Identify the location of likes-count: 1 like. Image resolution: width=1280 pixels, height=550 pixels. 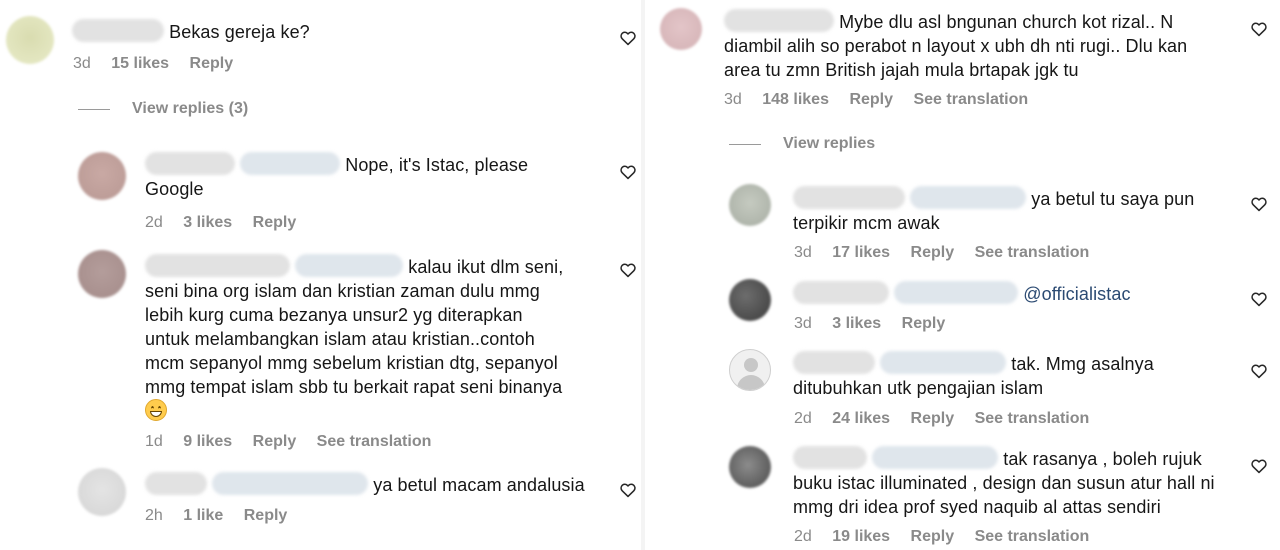
(203, 515).